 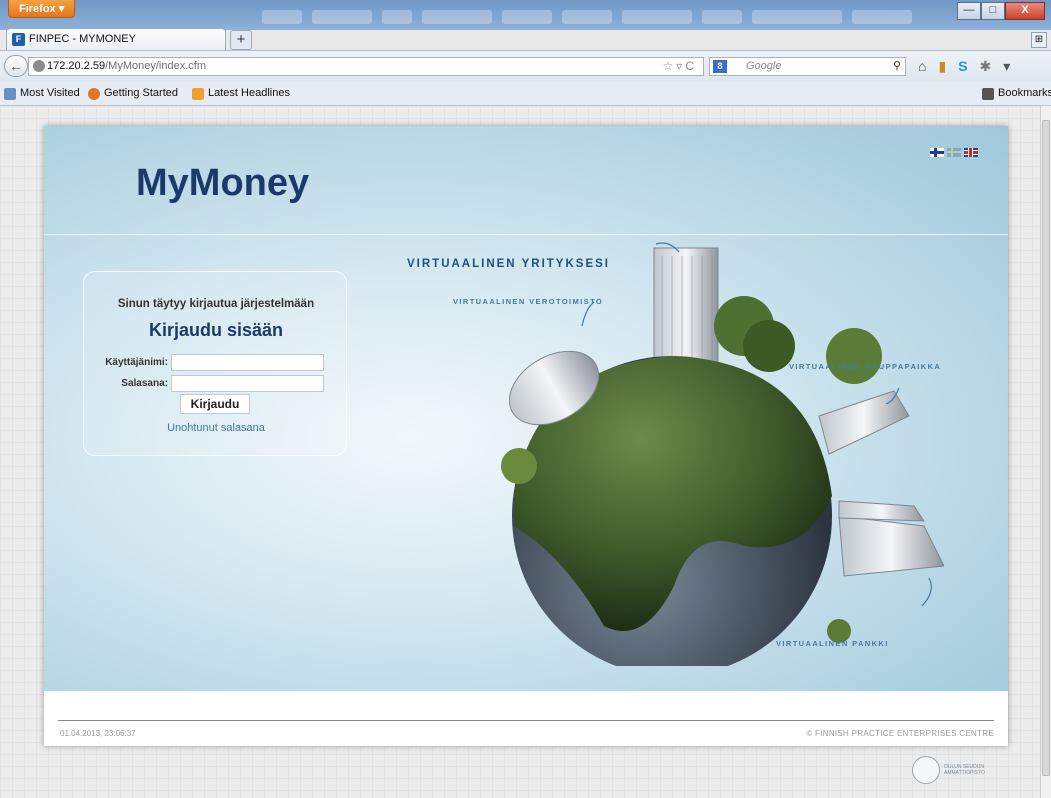 What do you see at coordinates (900, 733) in the screenshot?
I see `footer-copyright: © FINNISH PRACTICE ENTERPRISES CENTRE` at bounding box center [900, 733].